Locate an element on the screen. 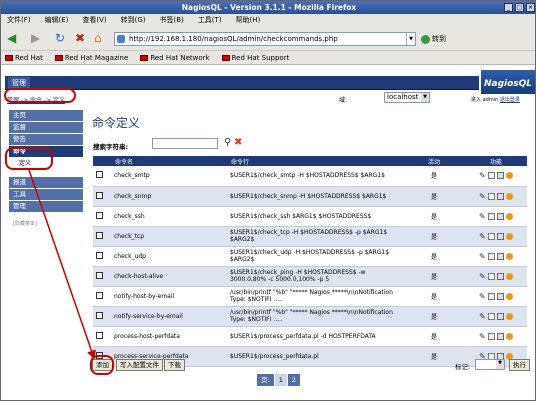 Image resolution: width=536 pixels, height=401 pixels. close-button: × is located at coordinates (530, 7).